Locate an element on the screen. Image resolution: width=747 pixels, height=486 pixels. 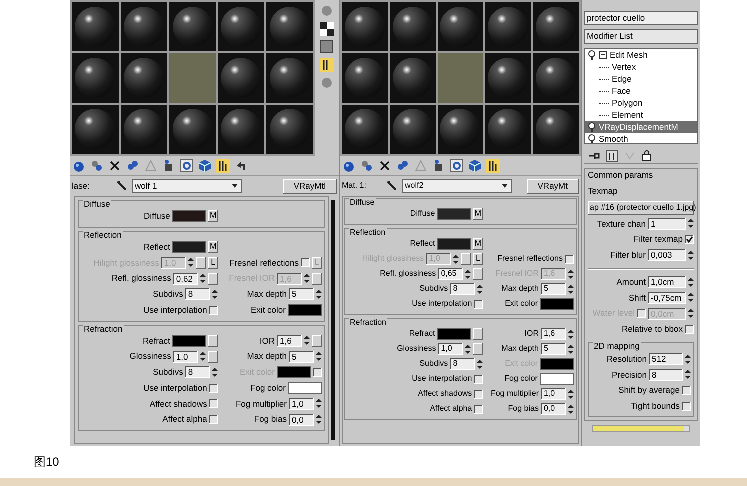
material-type-button: VRayMtl is located at coordinates (309, 186).